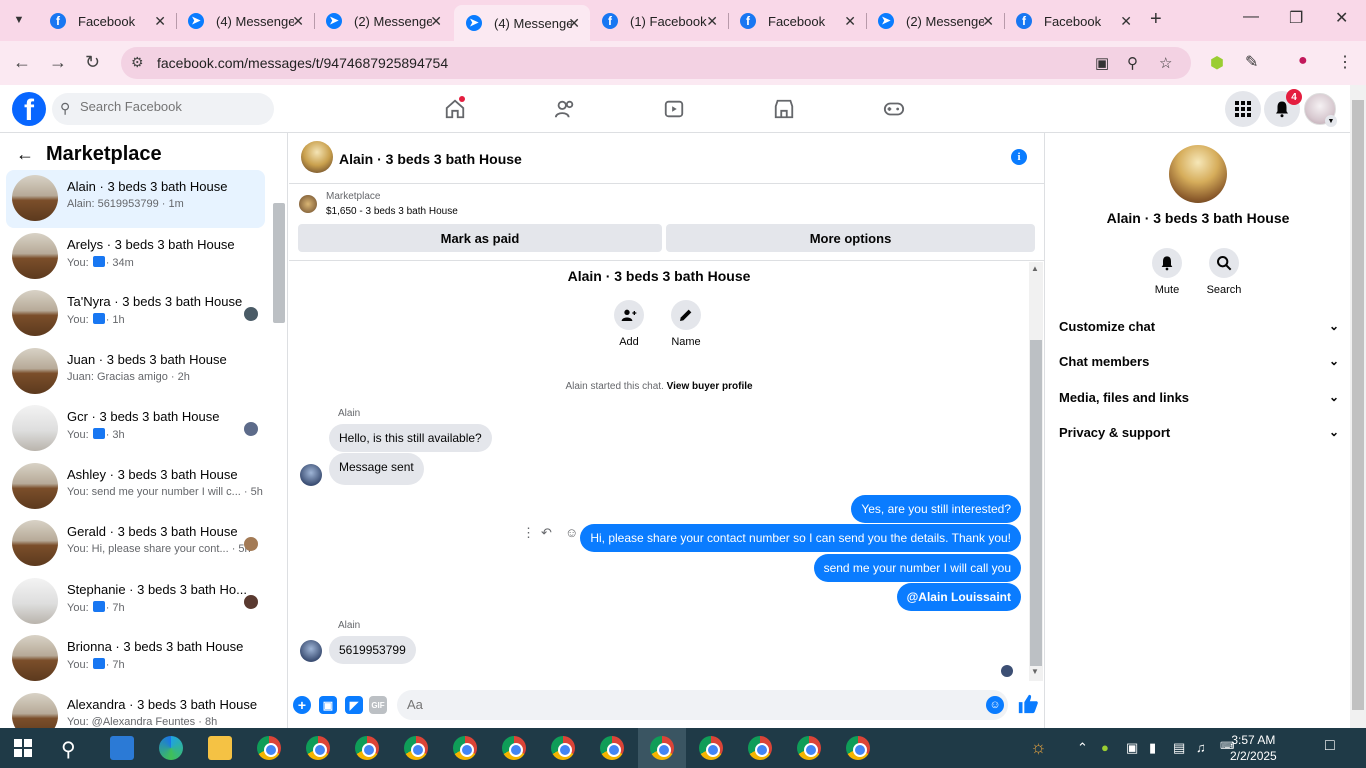  I want to click on media-files-links-section: Media, files and links ⌄, so click(1199, 401).